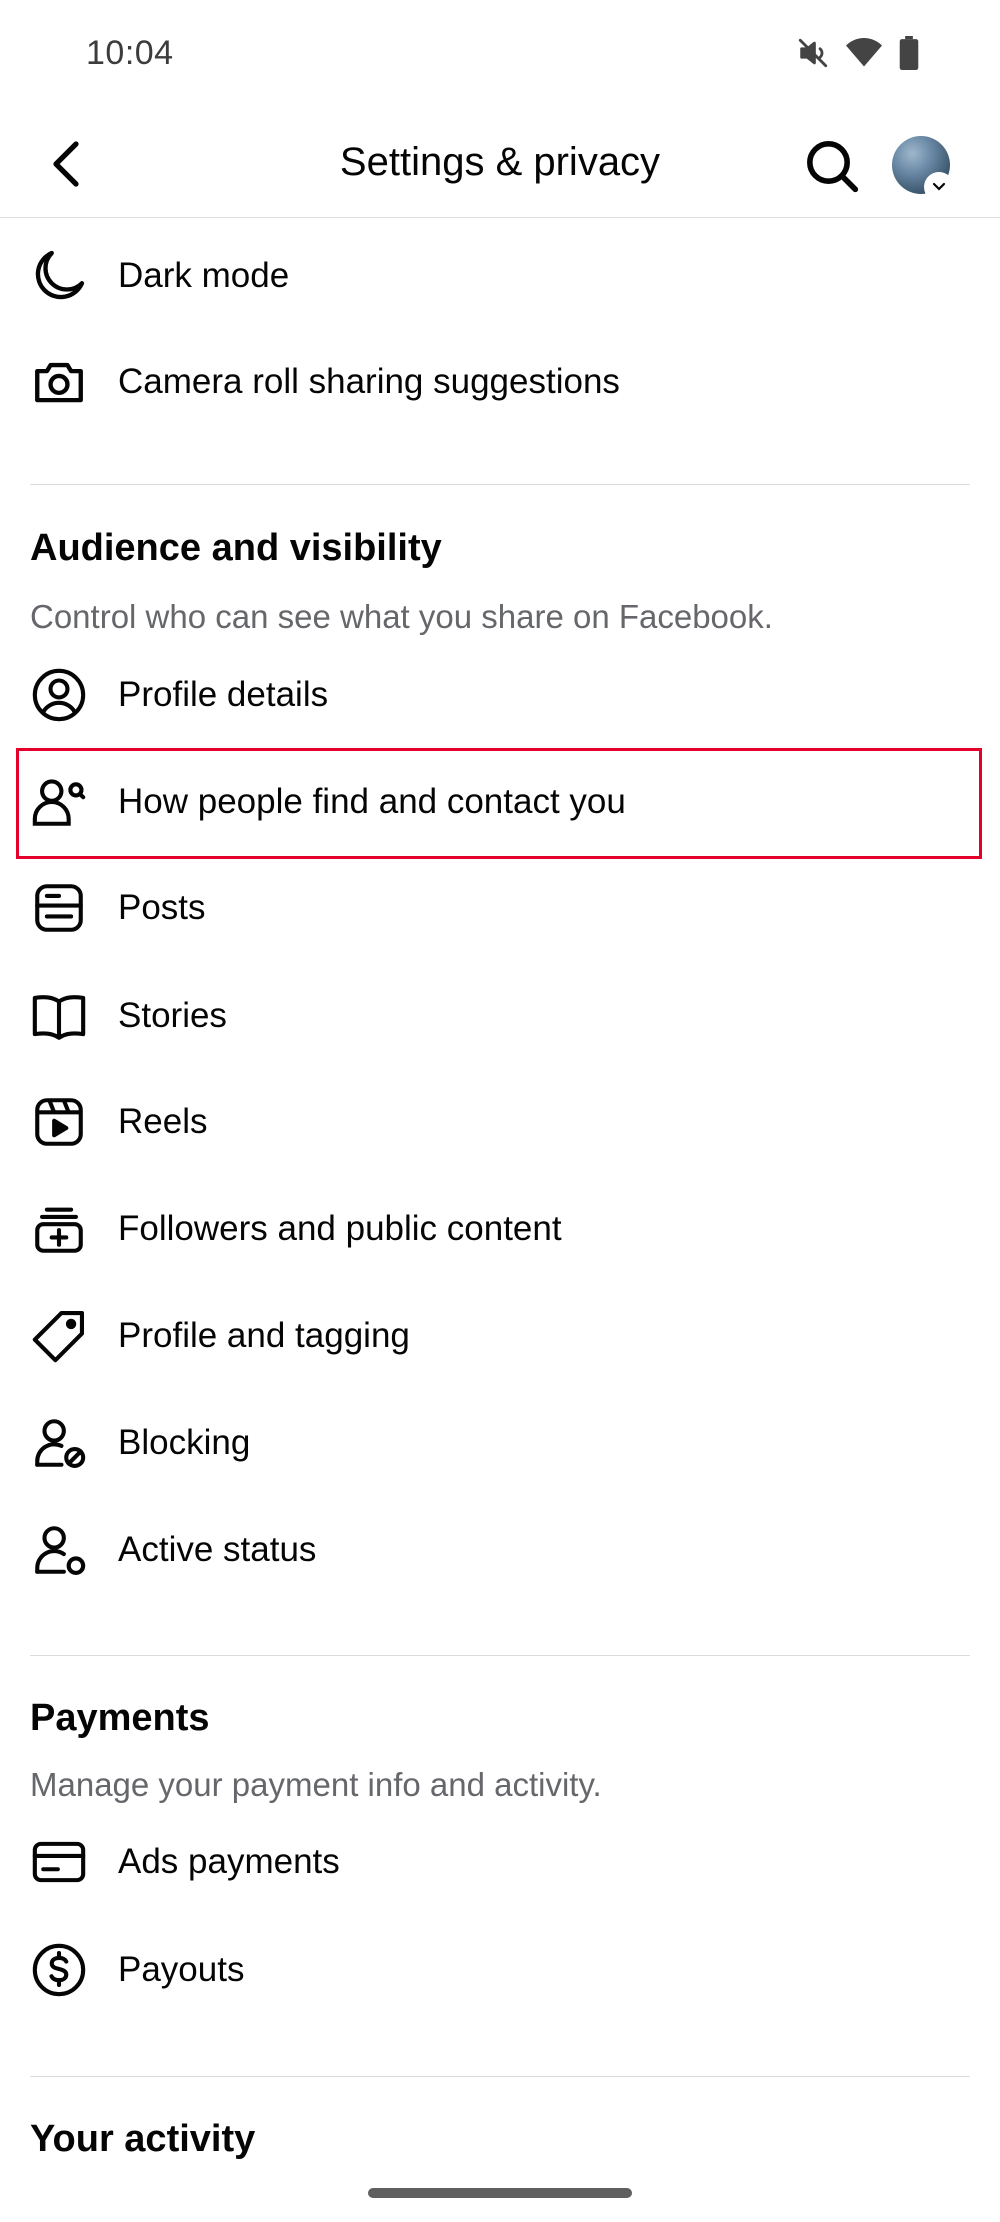  I want to click on status-time: 10:04, so click(130, 53).